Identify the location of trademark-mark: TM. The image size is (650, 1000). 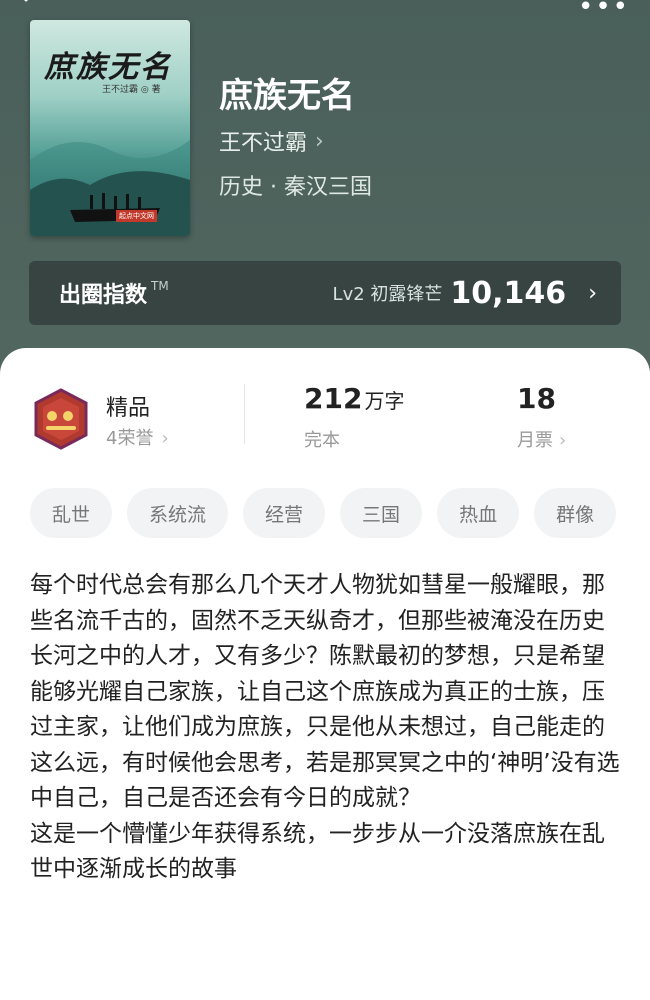
(160, 286).